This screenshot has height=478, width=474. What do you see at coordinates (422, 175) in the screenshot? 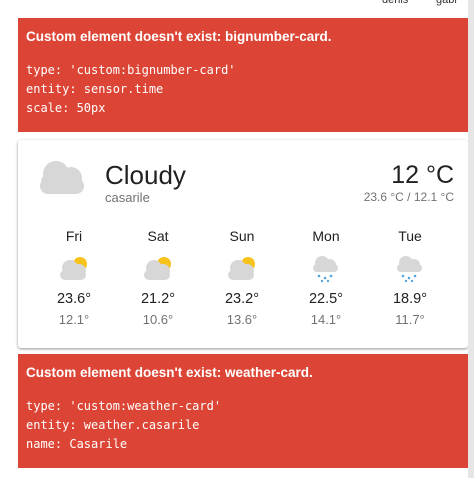
I see `current-temperature: 12 °C` at bounding box center [422, 175].